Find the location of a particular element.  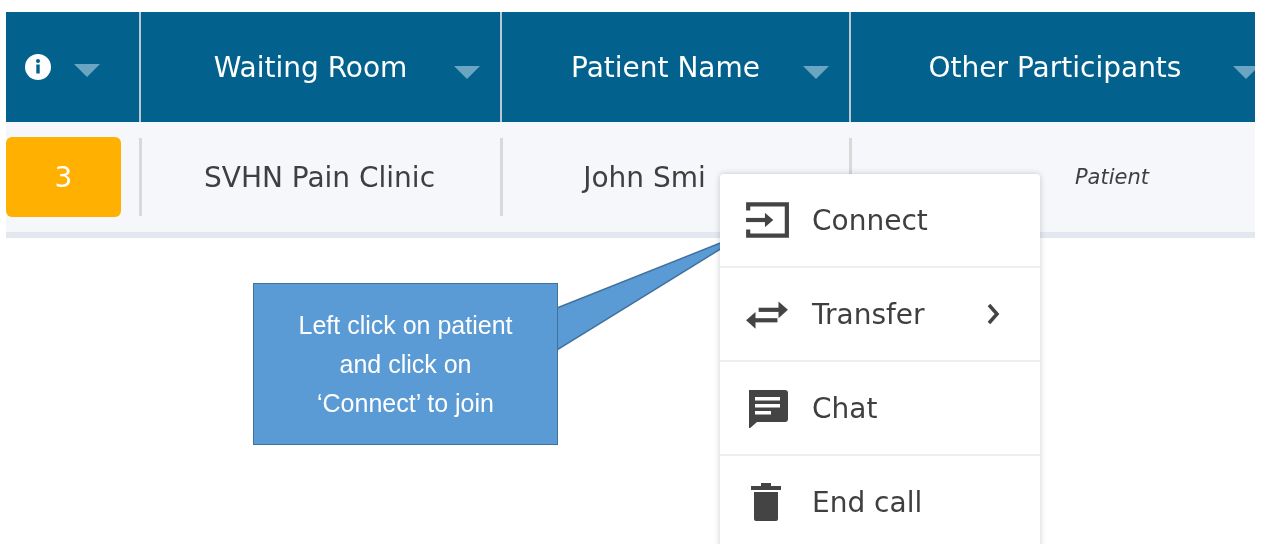

count-badge: 3 is located at coordinates (63, 177).